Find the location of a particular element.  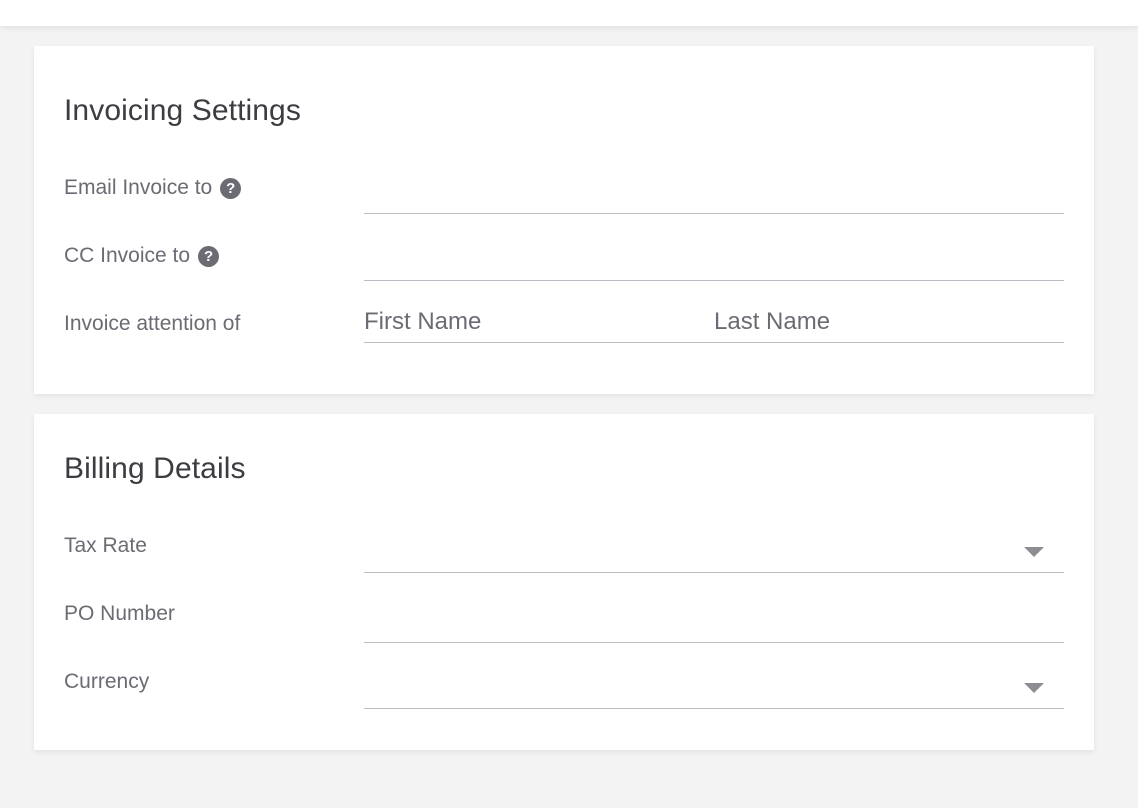

cc-invoice-row: CC Invoice to ? is located at coordinates (564, 259).